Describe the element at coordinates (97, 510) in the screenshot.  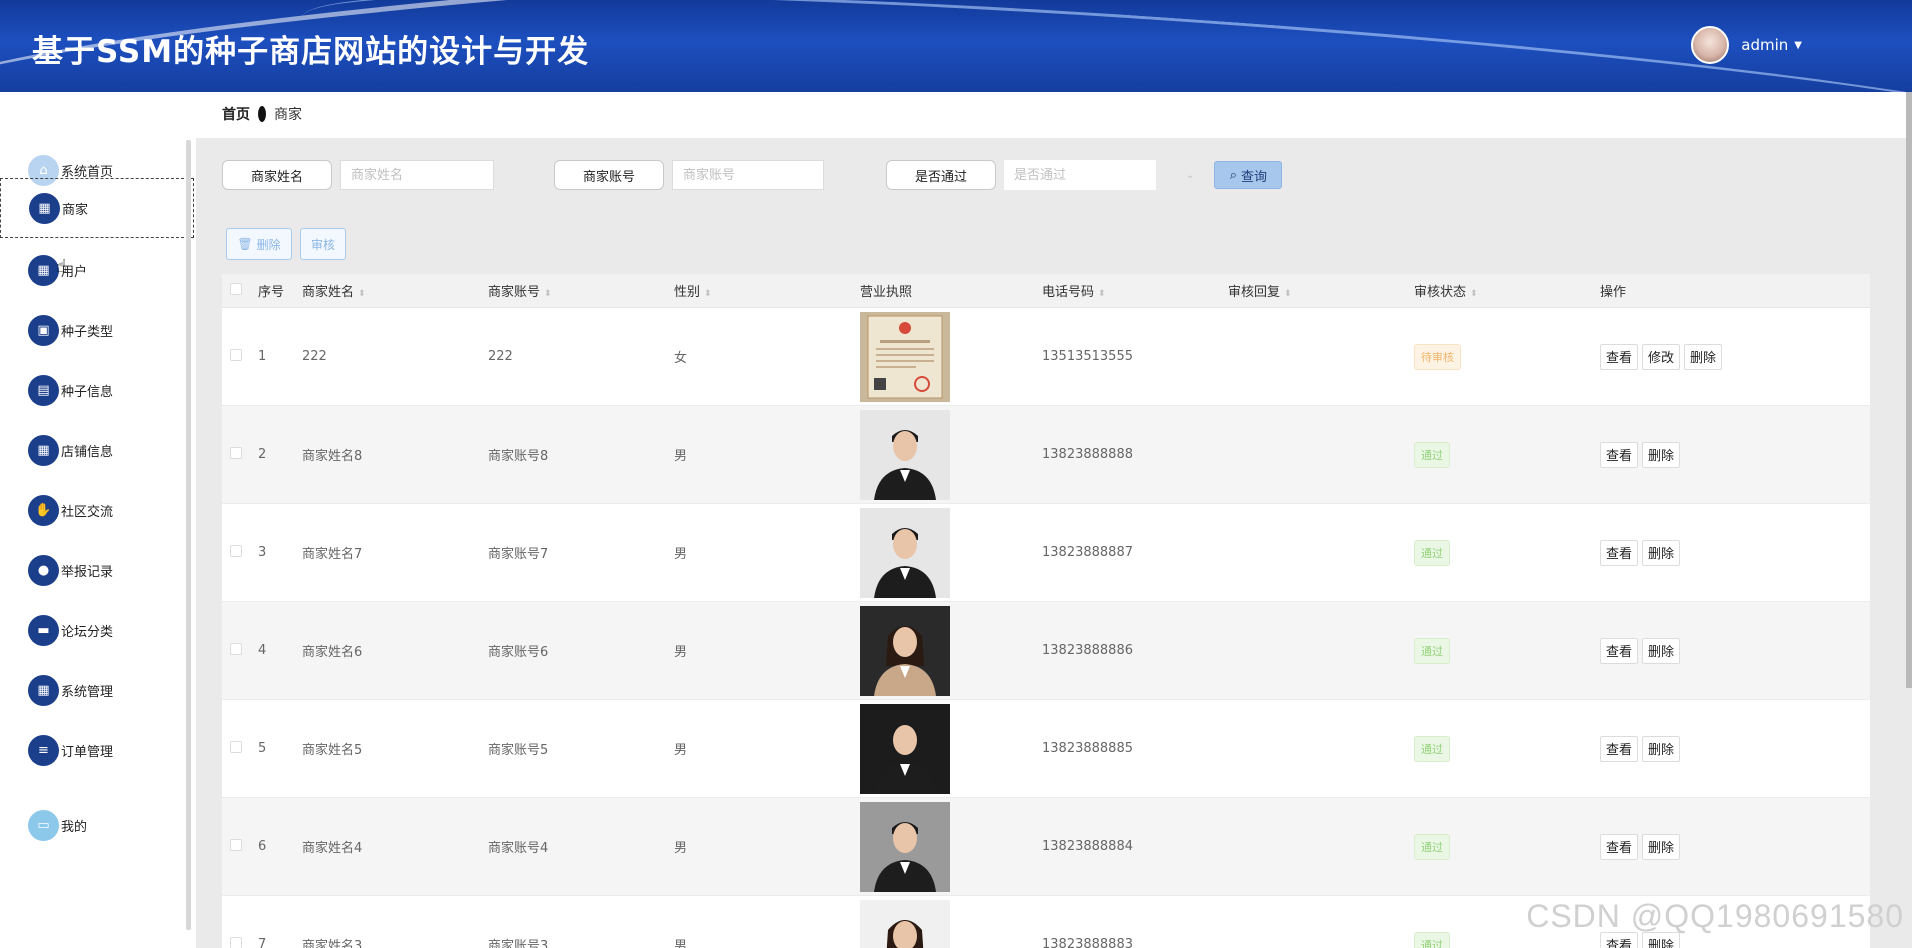
I see `sidebar-item-6: ✋ 社区交流` at that location.